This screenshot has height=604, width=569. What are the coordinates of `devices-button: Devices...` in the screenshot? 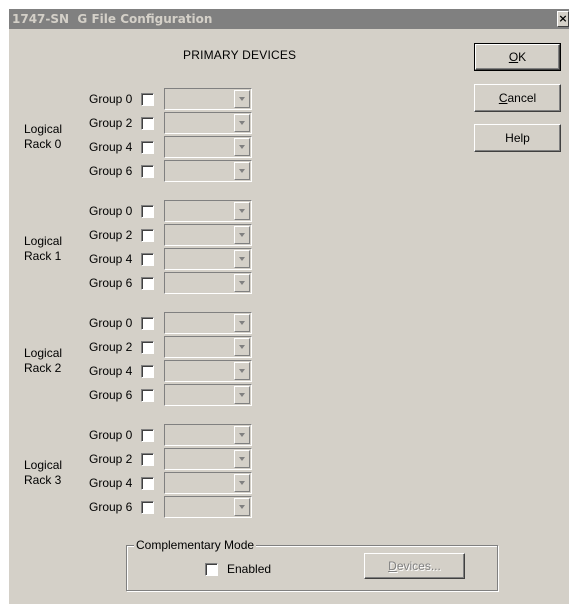 It's located at (414, 566).